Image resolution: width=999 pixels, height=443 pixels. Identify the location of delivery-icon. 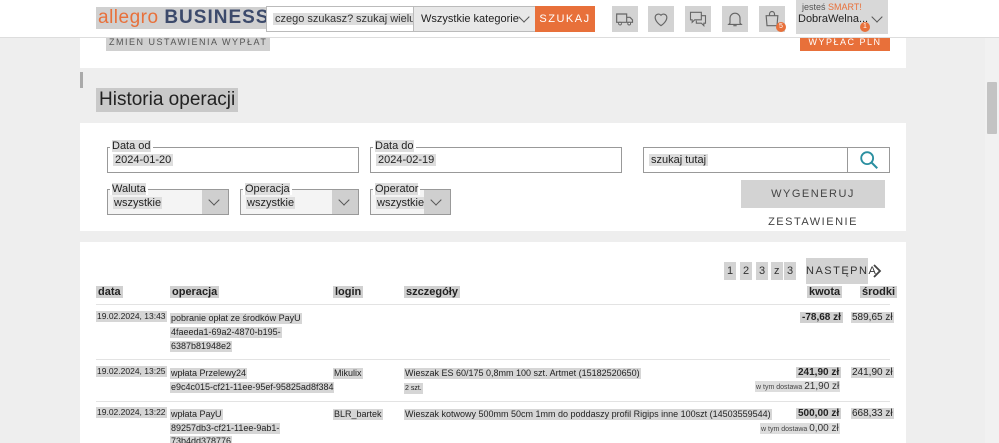
(625, 19).